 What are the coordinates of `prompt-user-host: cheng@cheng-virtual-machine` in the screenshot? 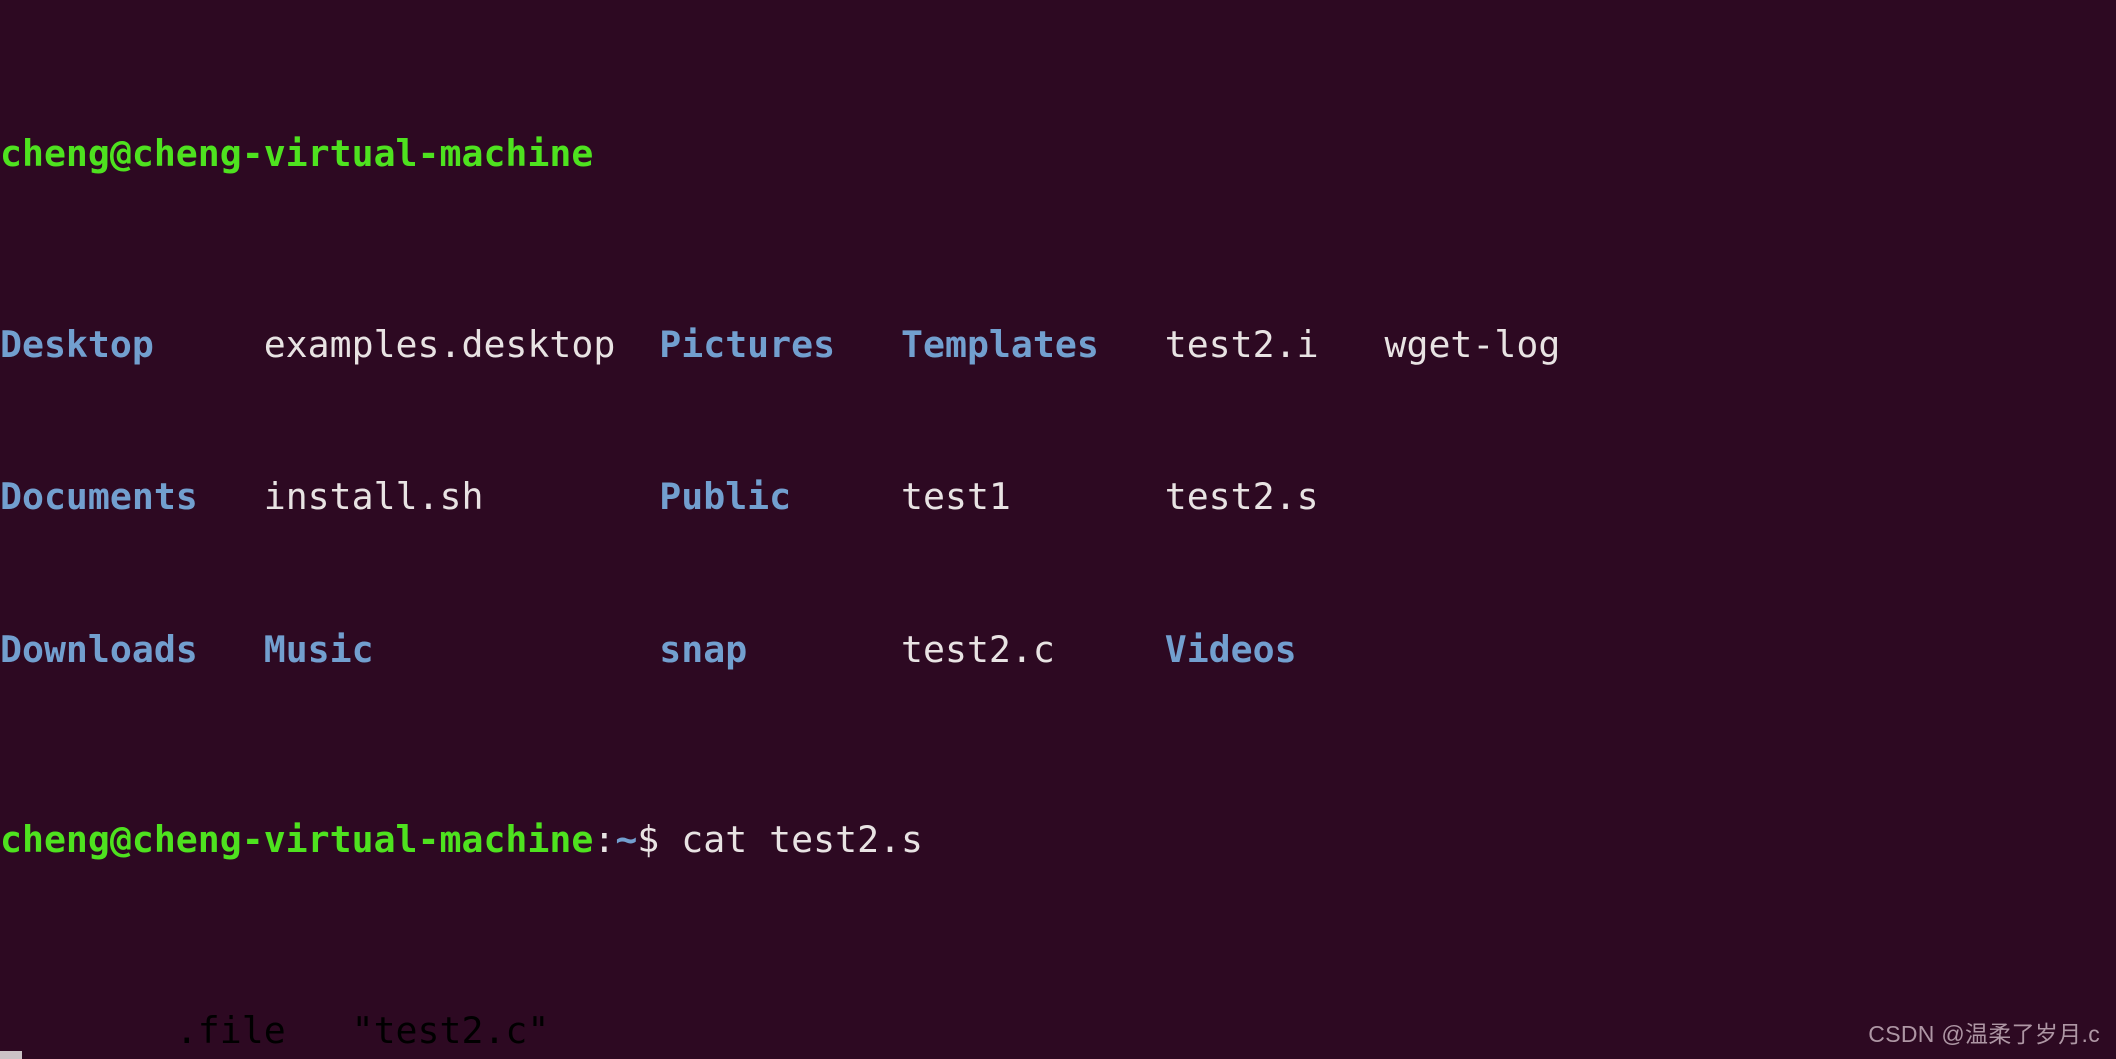 It's located at (297, 840).